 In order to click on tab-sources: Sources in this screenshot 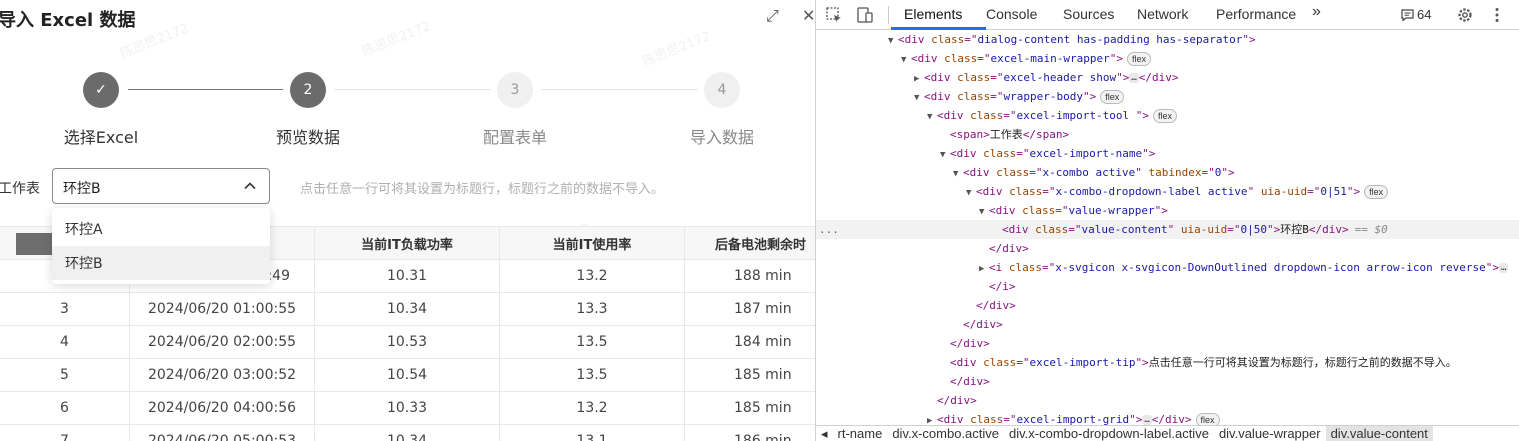, I will do `click(1088, 14)`.